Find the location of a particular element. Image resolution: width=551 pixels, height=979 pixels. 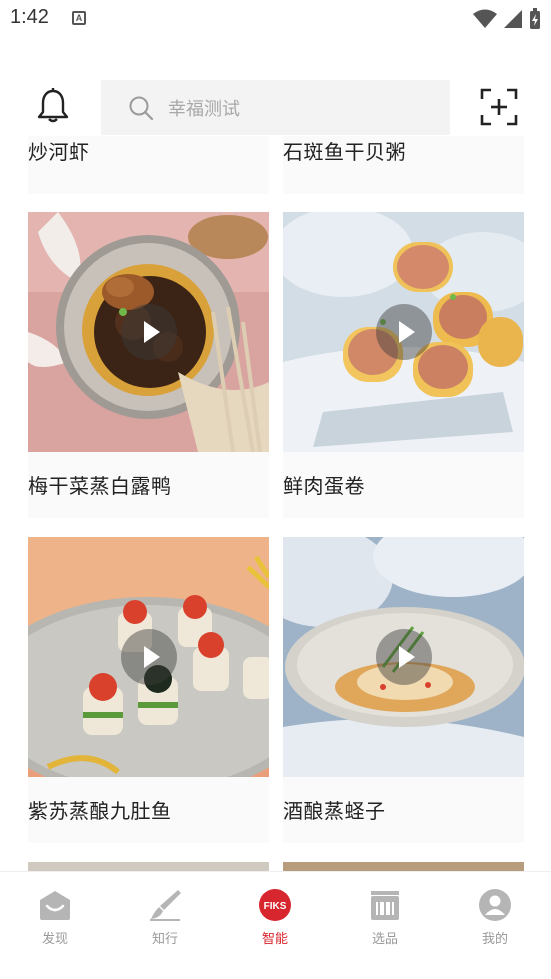

battery-icon is located at coordinates (535, 18).